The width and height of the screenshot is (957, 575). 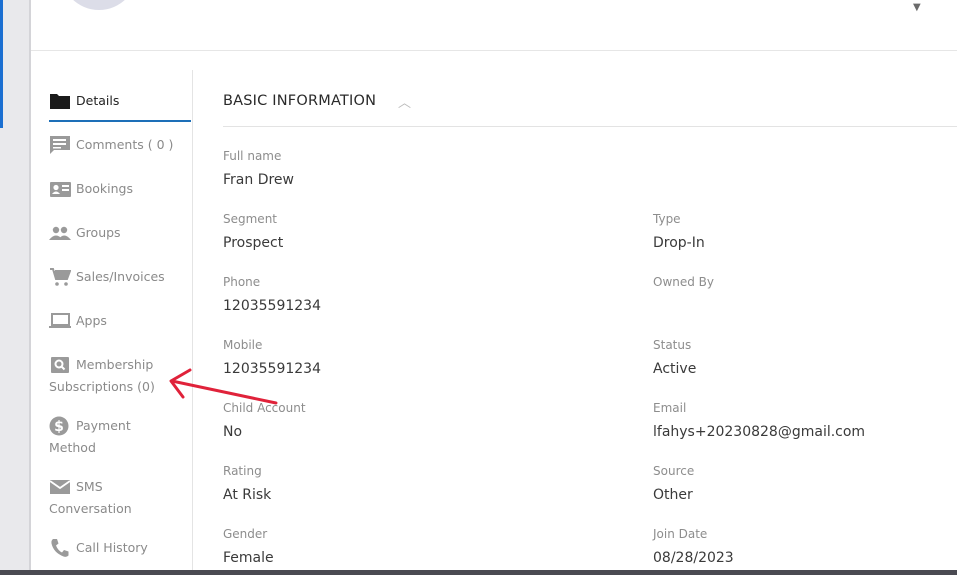 I want to click on field-status: Status Active, so click(x=674, y=358).